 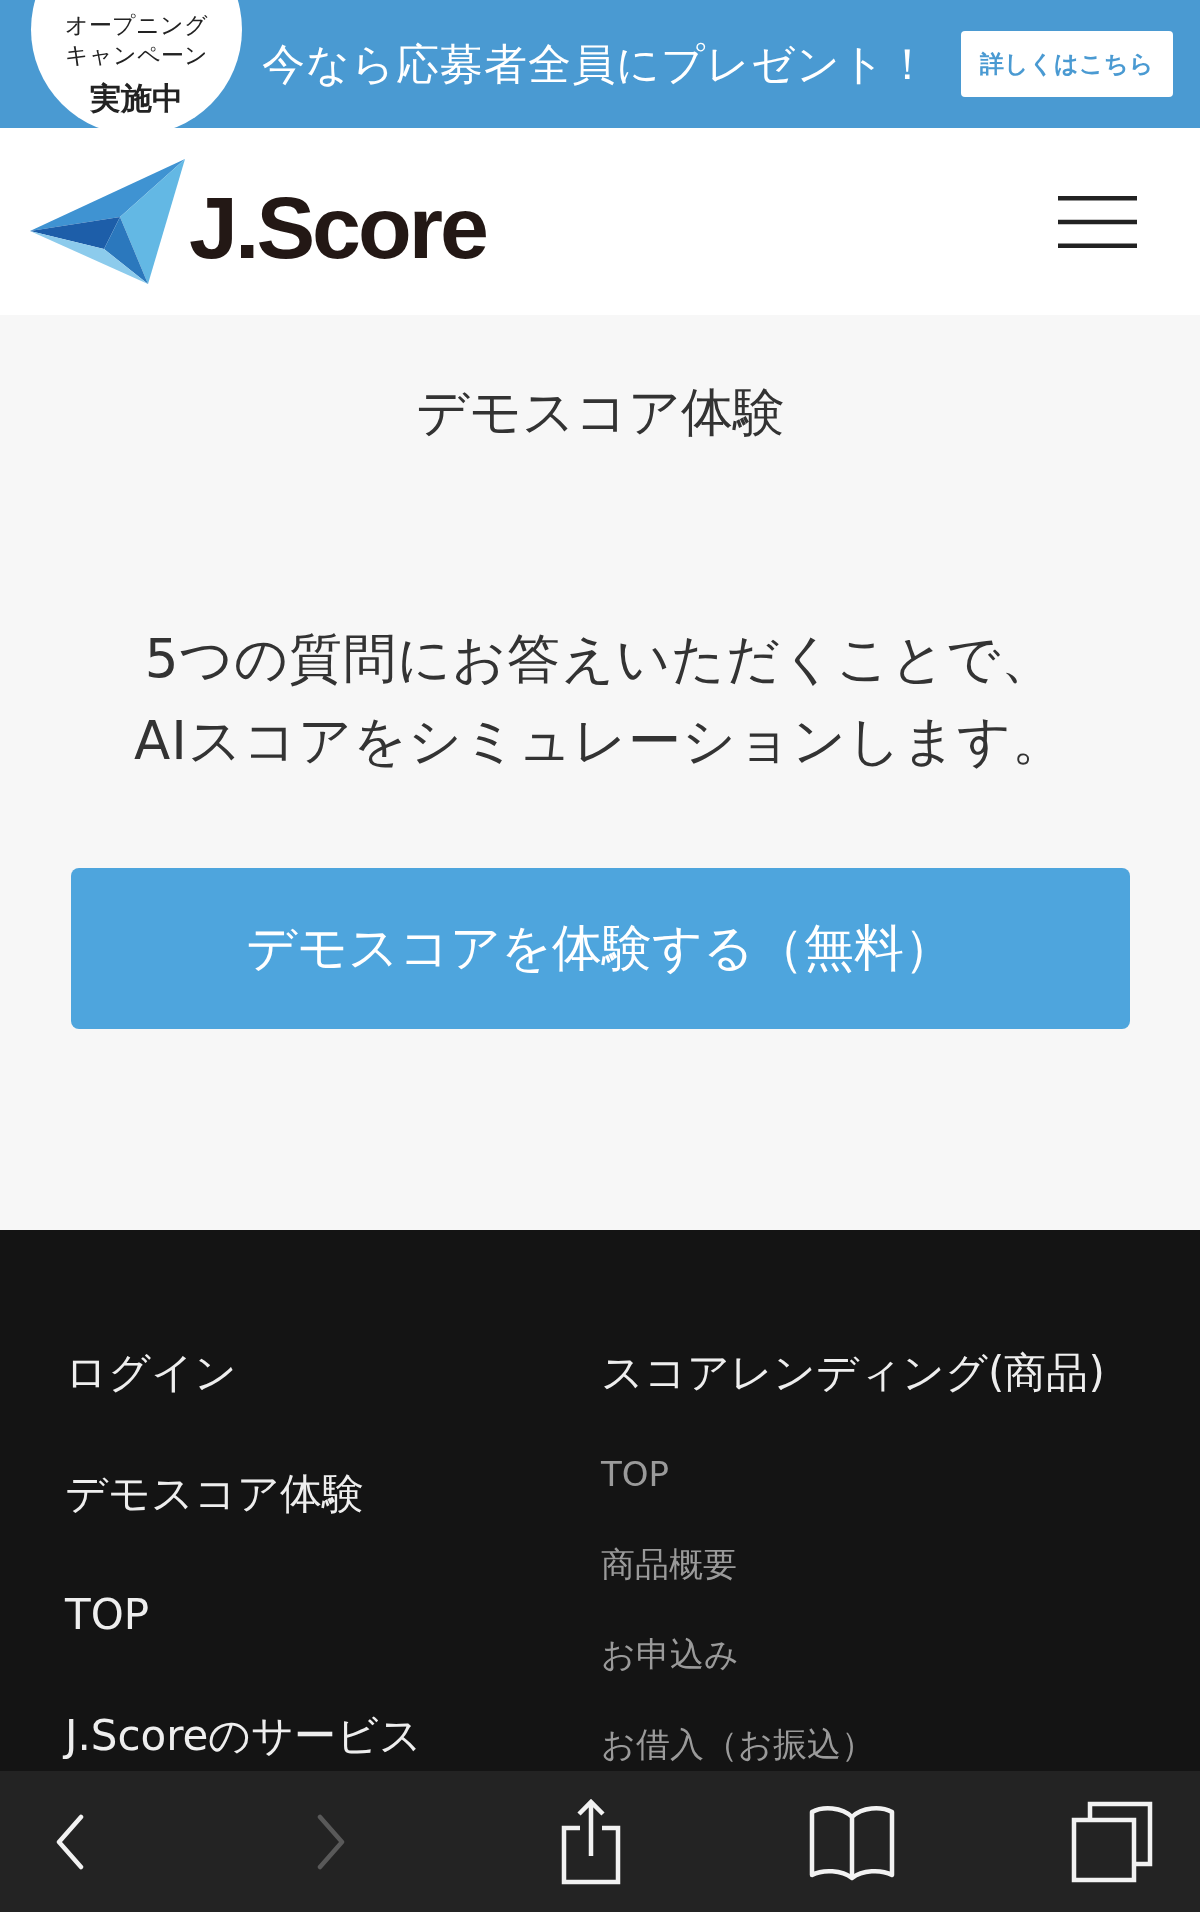 I want to click on footer-heading: スコアレンディング(商品), so click(x=853, y=1373).